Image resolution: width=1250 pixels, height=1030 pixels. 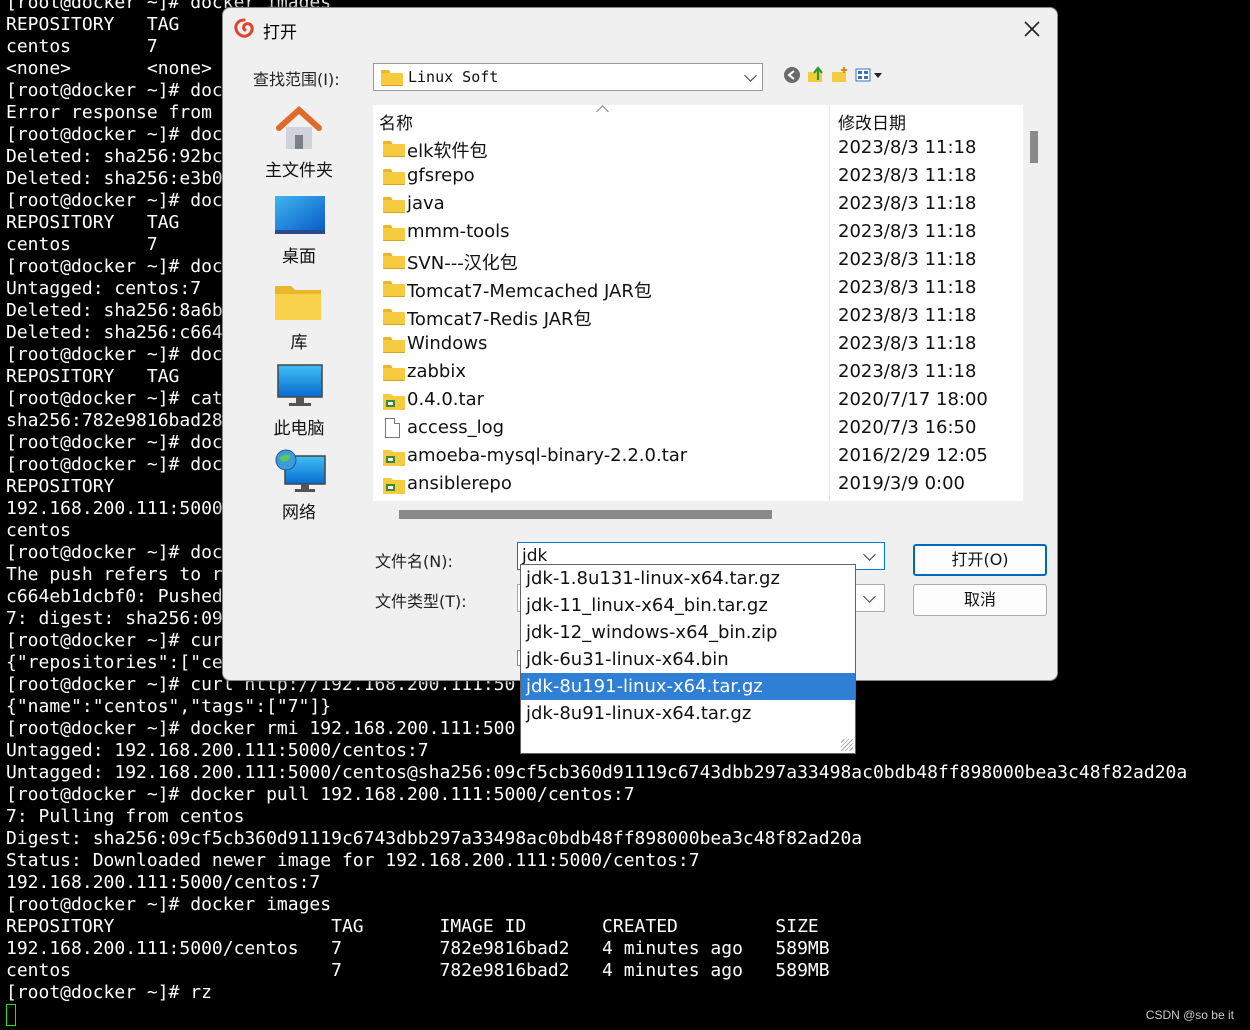 What do you see at coordinates (698, 205) in the screenshot?
I see `file-row: java 2023/8/3 11:18` at bounding box center [698, 205].